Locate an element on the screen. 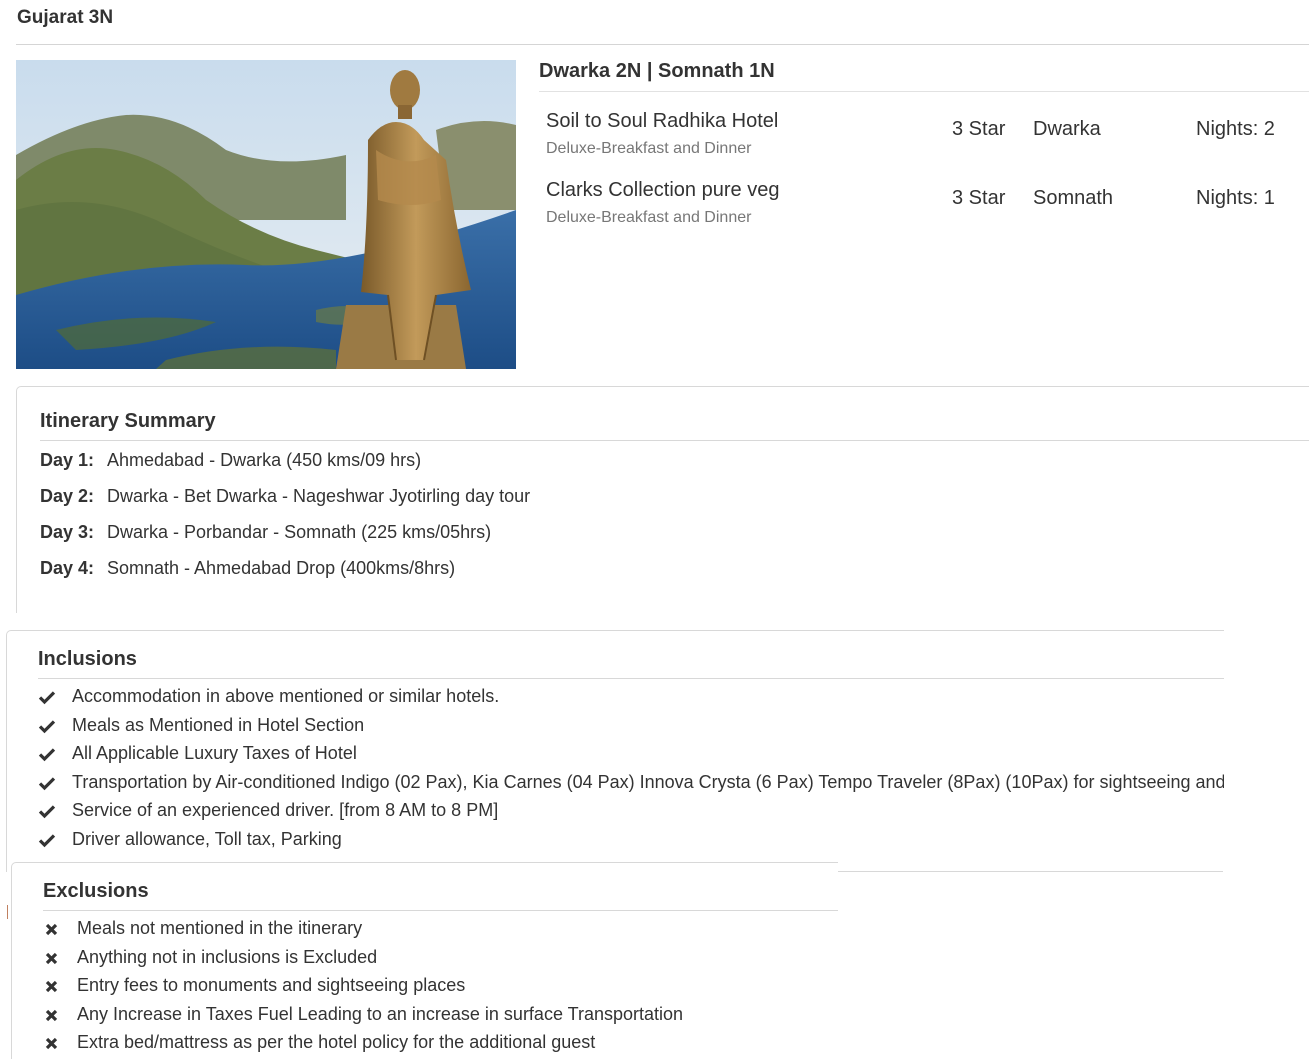  day-label: Day 1: is located at coordinates (67, 460).